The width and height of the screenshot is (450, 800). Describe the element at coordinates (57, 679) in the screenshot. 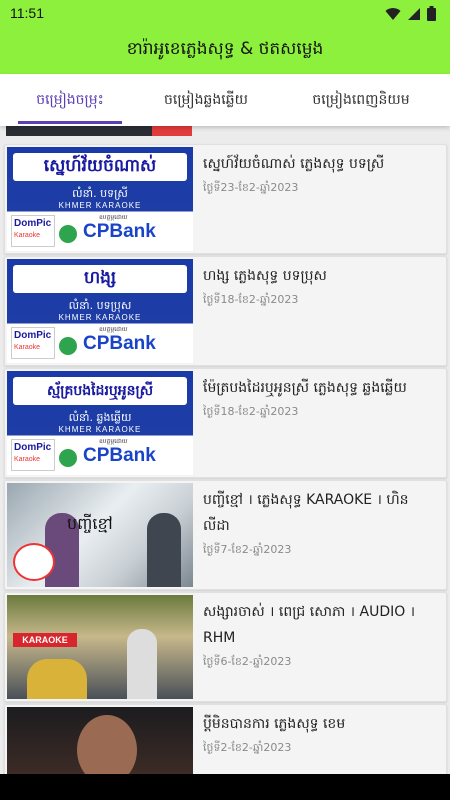

I see `car-shape` at that location.